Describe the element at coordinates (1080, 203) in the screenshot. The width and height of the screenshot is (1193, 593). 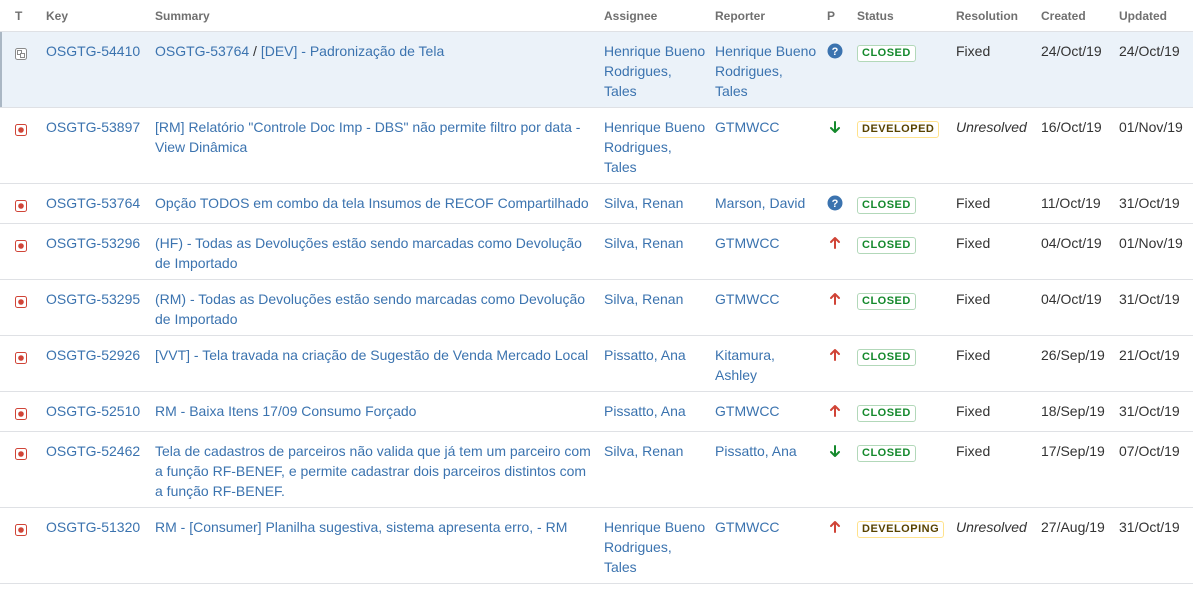
I see `created-cell: 11/Oct/19` at that location.